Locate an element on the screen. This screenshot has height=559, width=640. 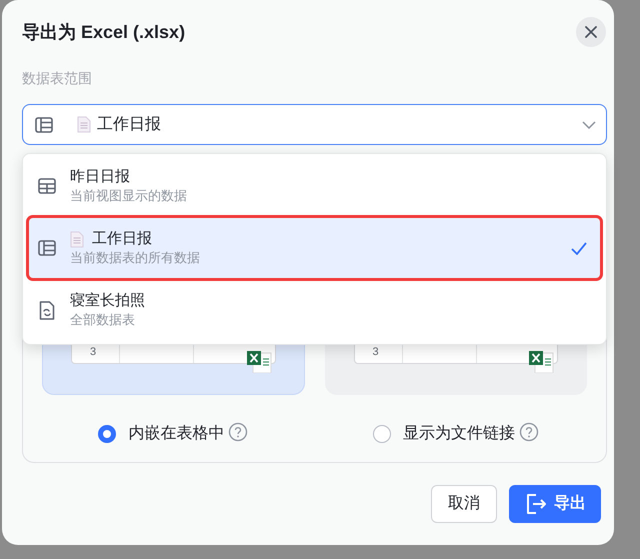
exit-arrow-icon is located at coordinates (536, 504).